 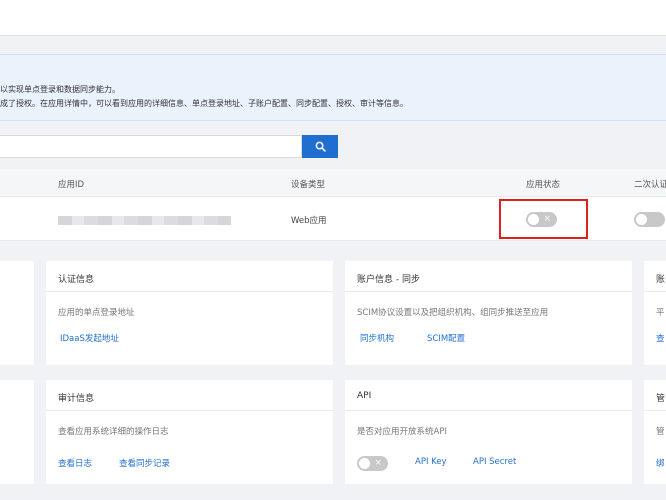 I want to click on card-link: 绑, so click(x=660, y=463).